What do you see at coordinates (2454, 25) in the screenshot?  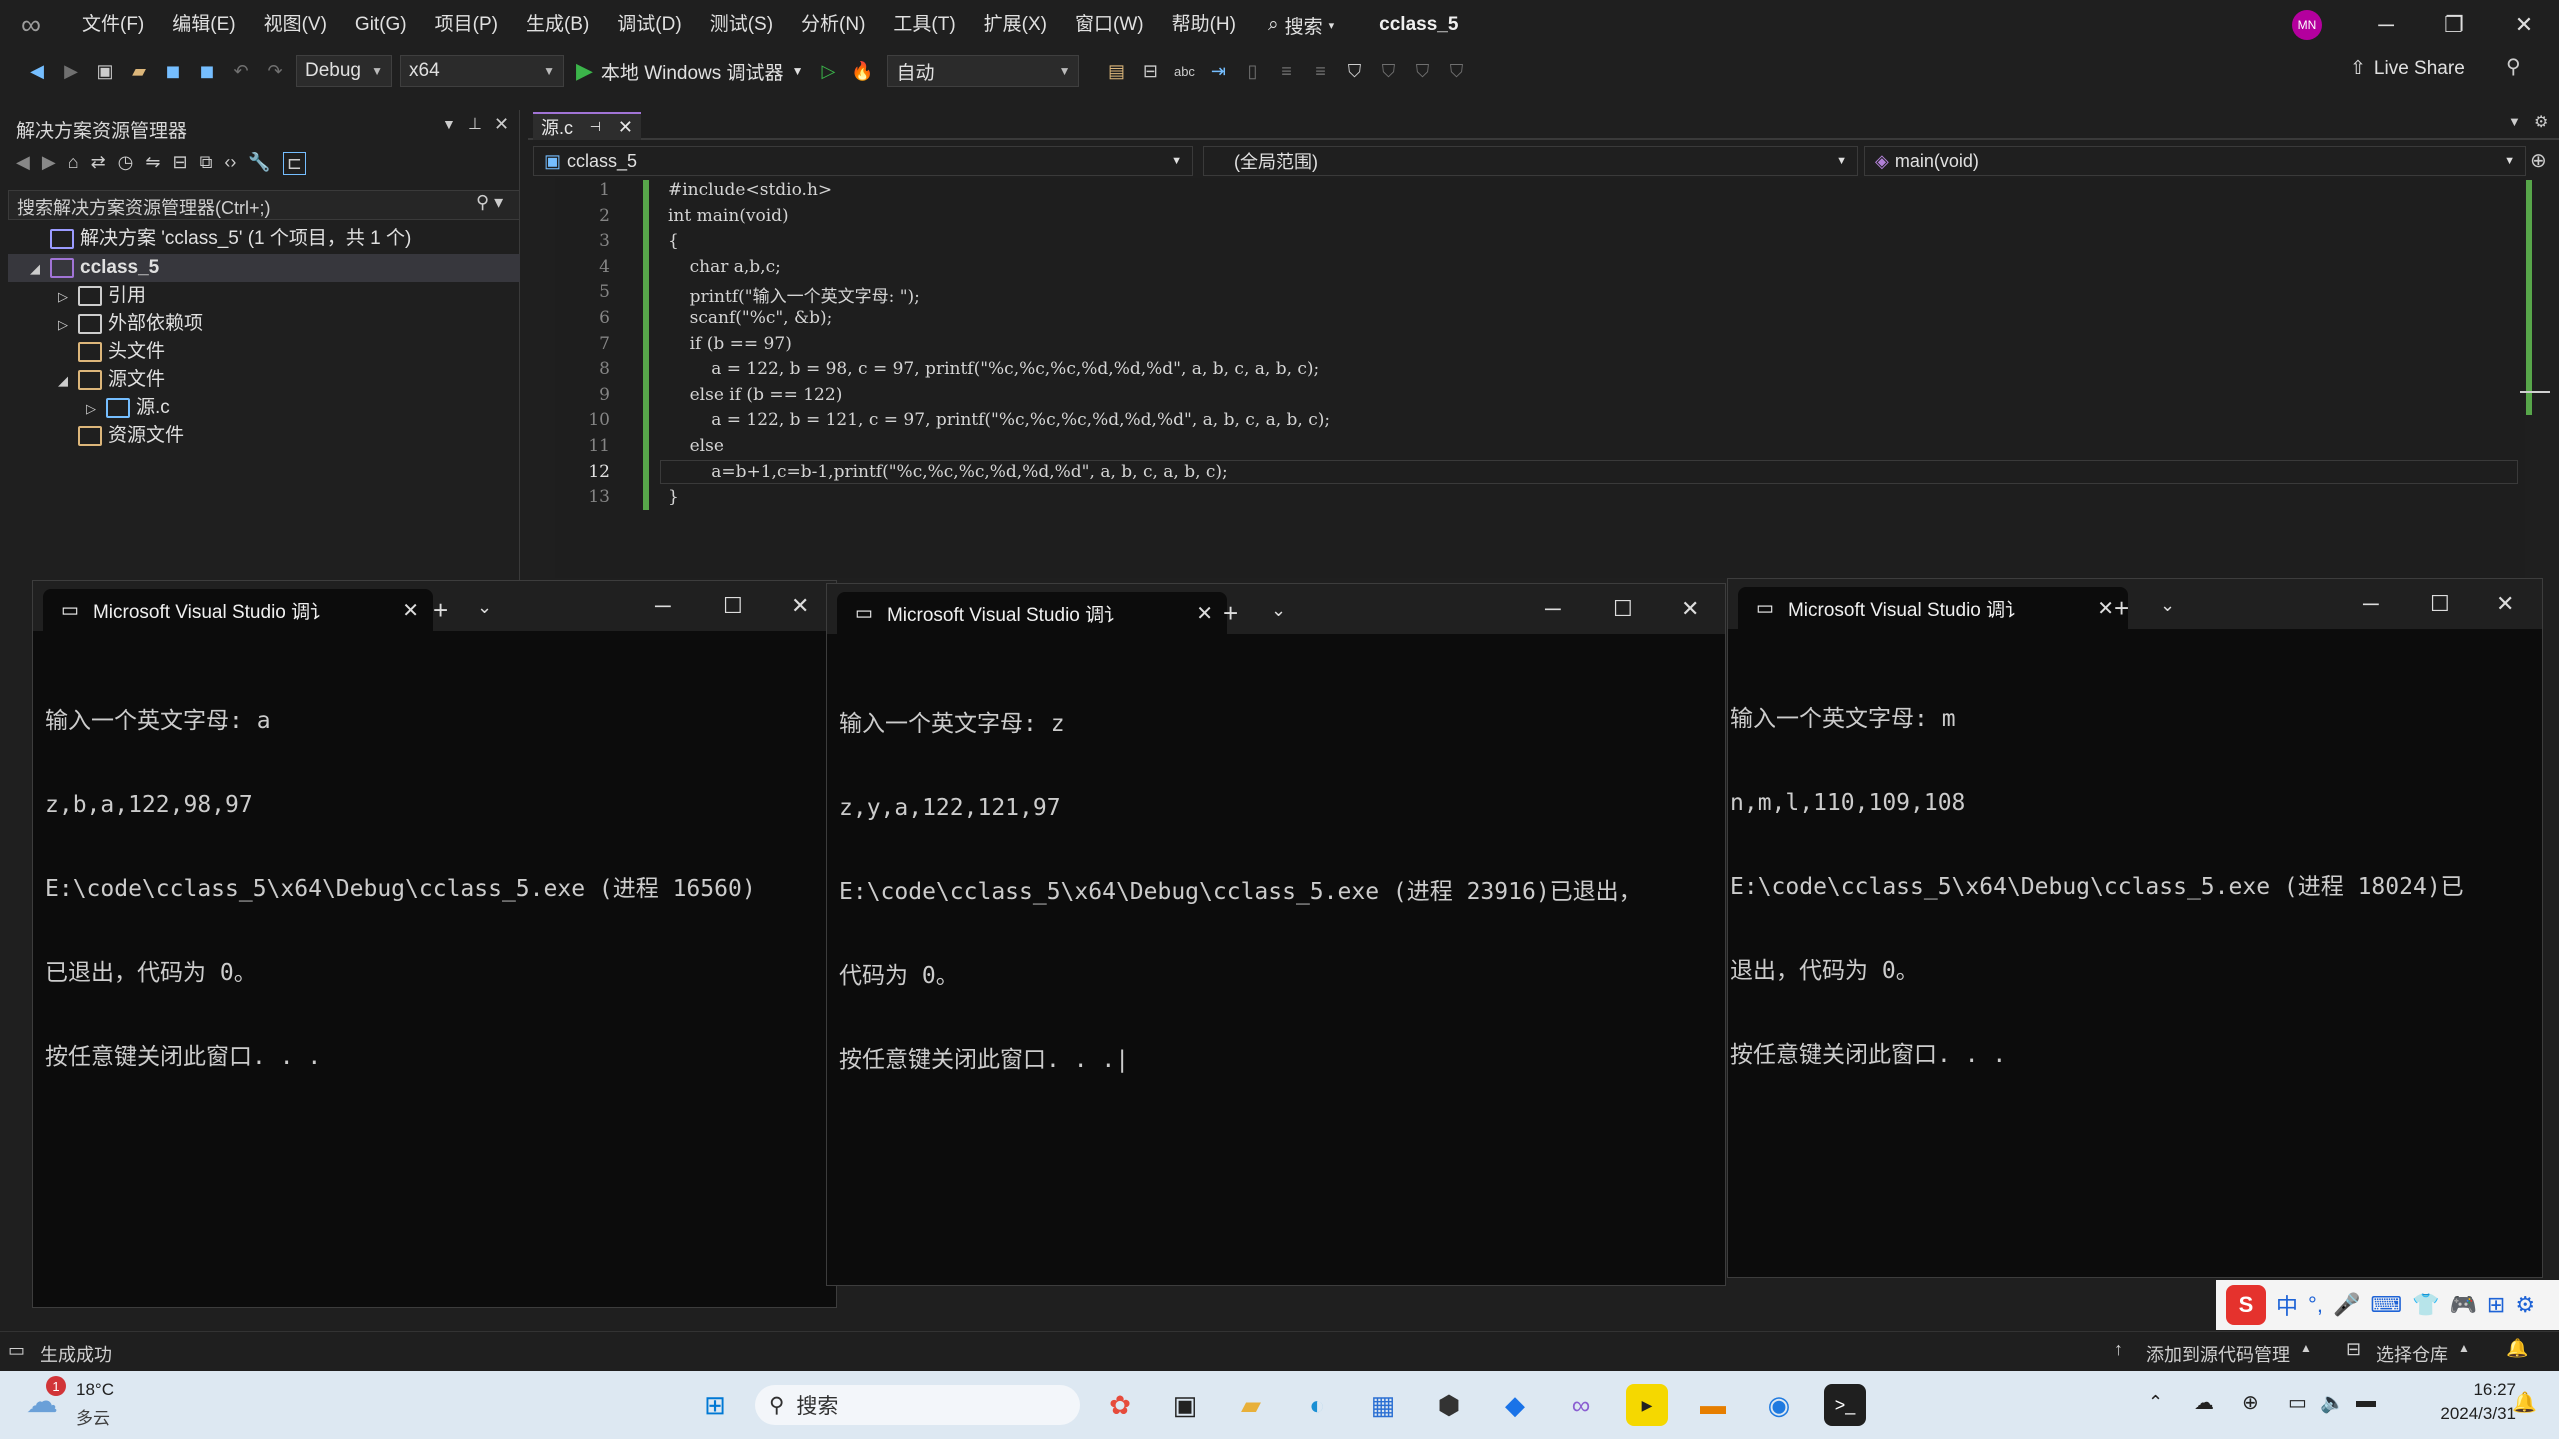 I see `restore-button: ❐` at bounding box center [2454, 25].